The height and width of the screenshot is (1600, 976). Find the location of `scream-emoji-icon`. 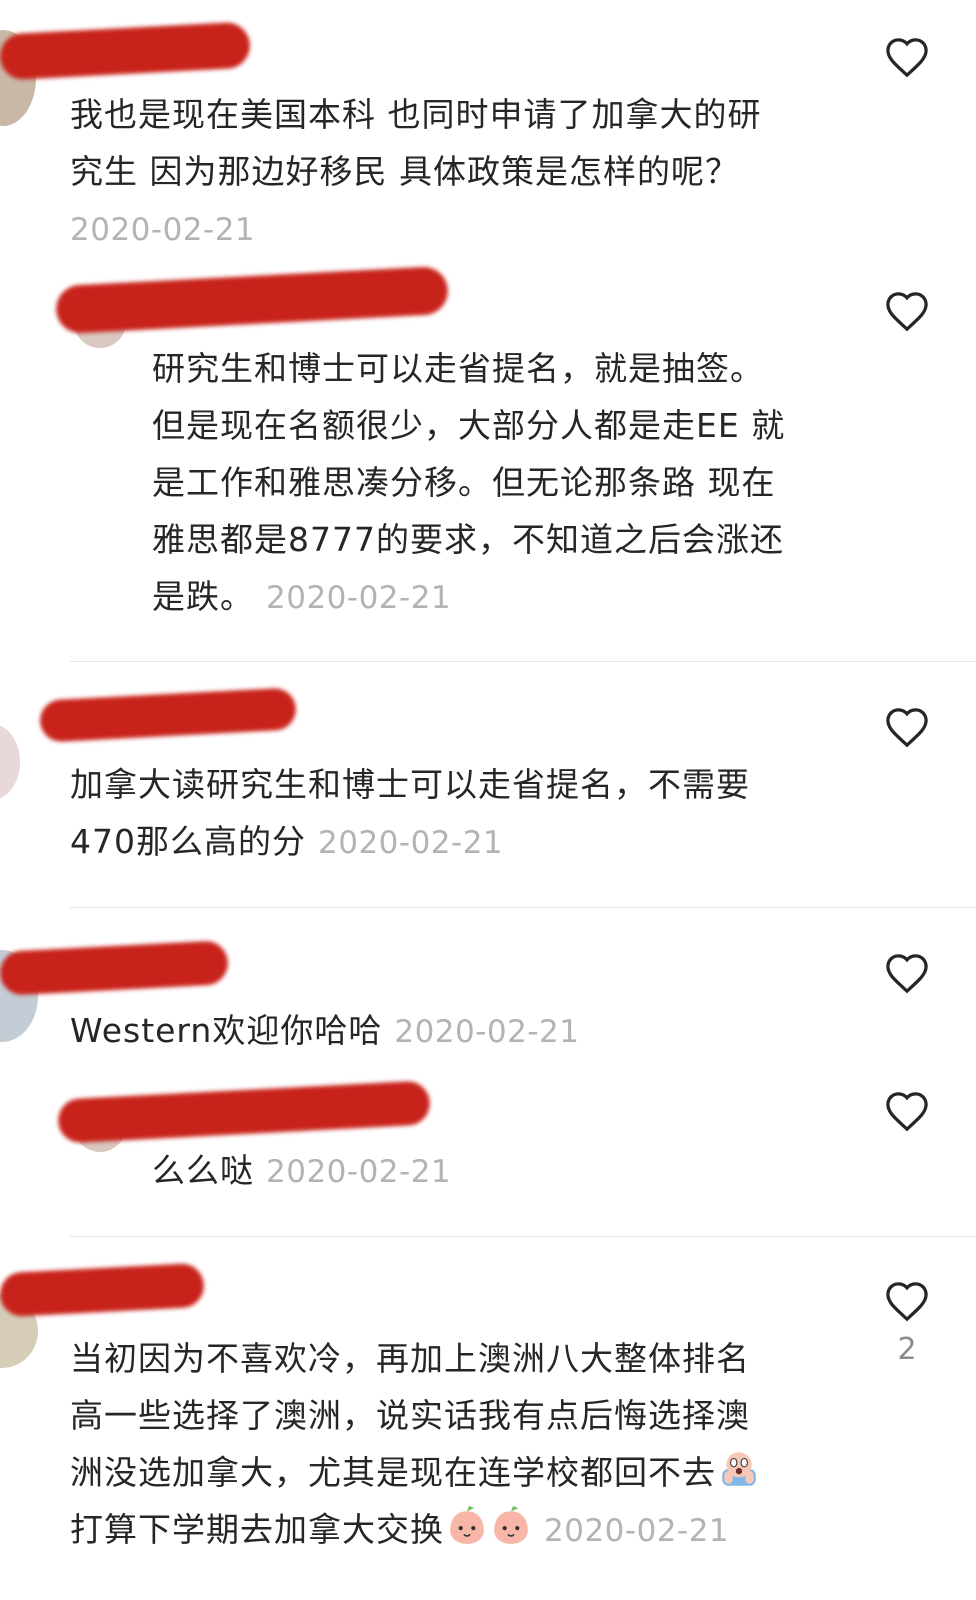

scream-emoji-icon is located at coordinates (739, 1469).